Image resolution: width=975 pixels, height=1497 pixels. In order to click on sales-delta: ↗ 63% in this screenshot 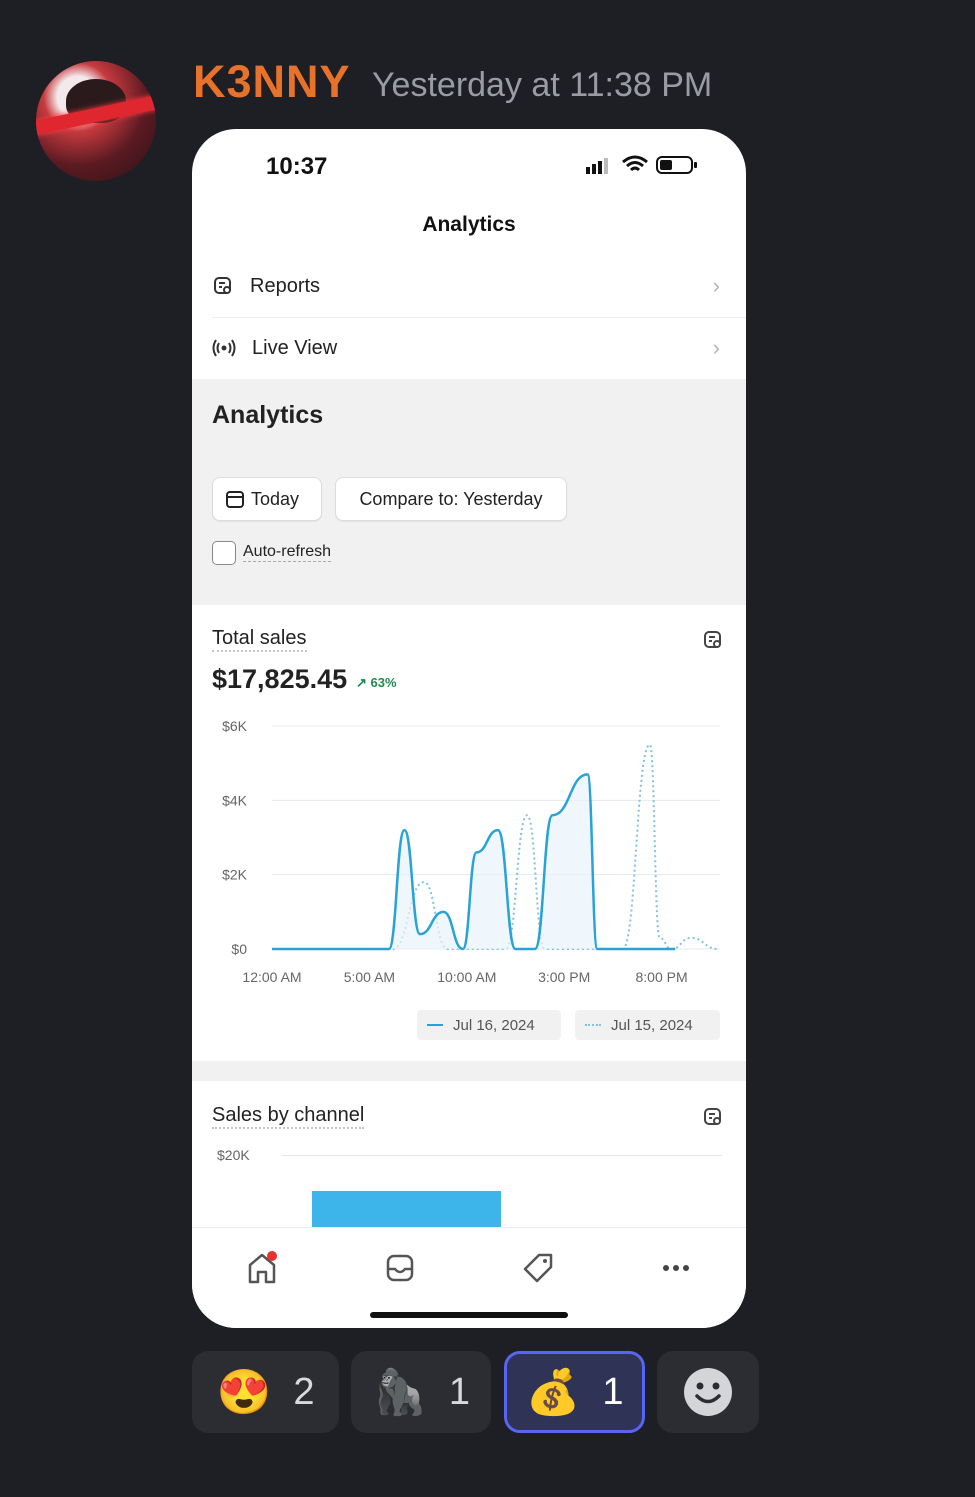, I will do `click(376, 683)`.